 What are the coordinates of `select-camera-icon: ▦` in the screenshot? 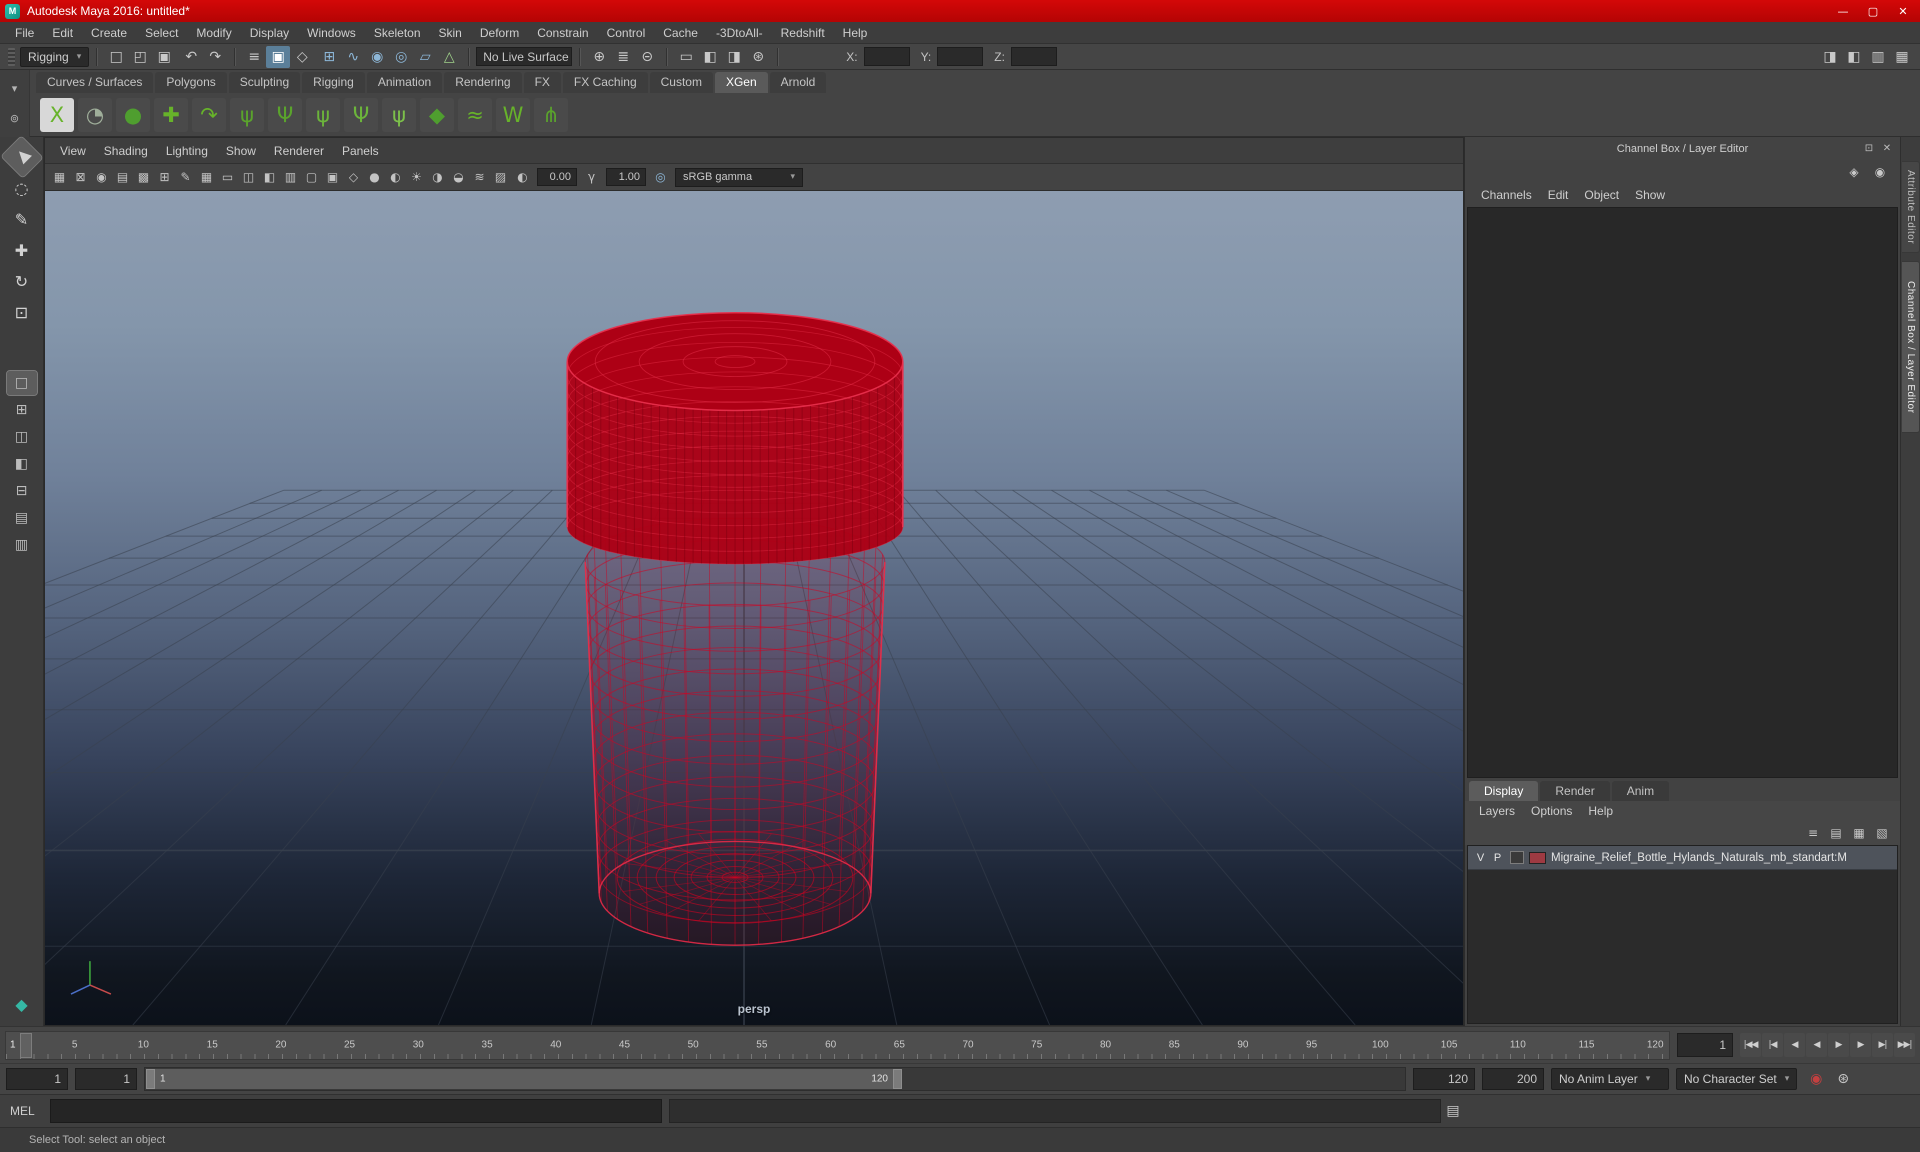 It's located at (59, 177).